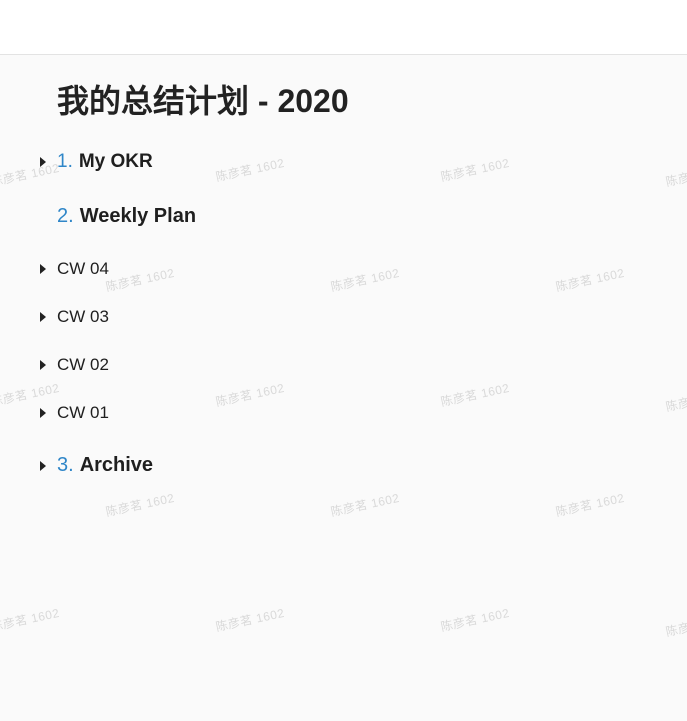 This screenshot has width=687, height=721. I want to click on outline-item-cw-02: CW 02, so click(74, 365).